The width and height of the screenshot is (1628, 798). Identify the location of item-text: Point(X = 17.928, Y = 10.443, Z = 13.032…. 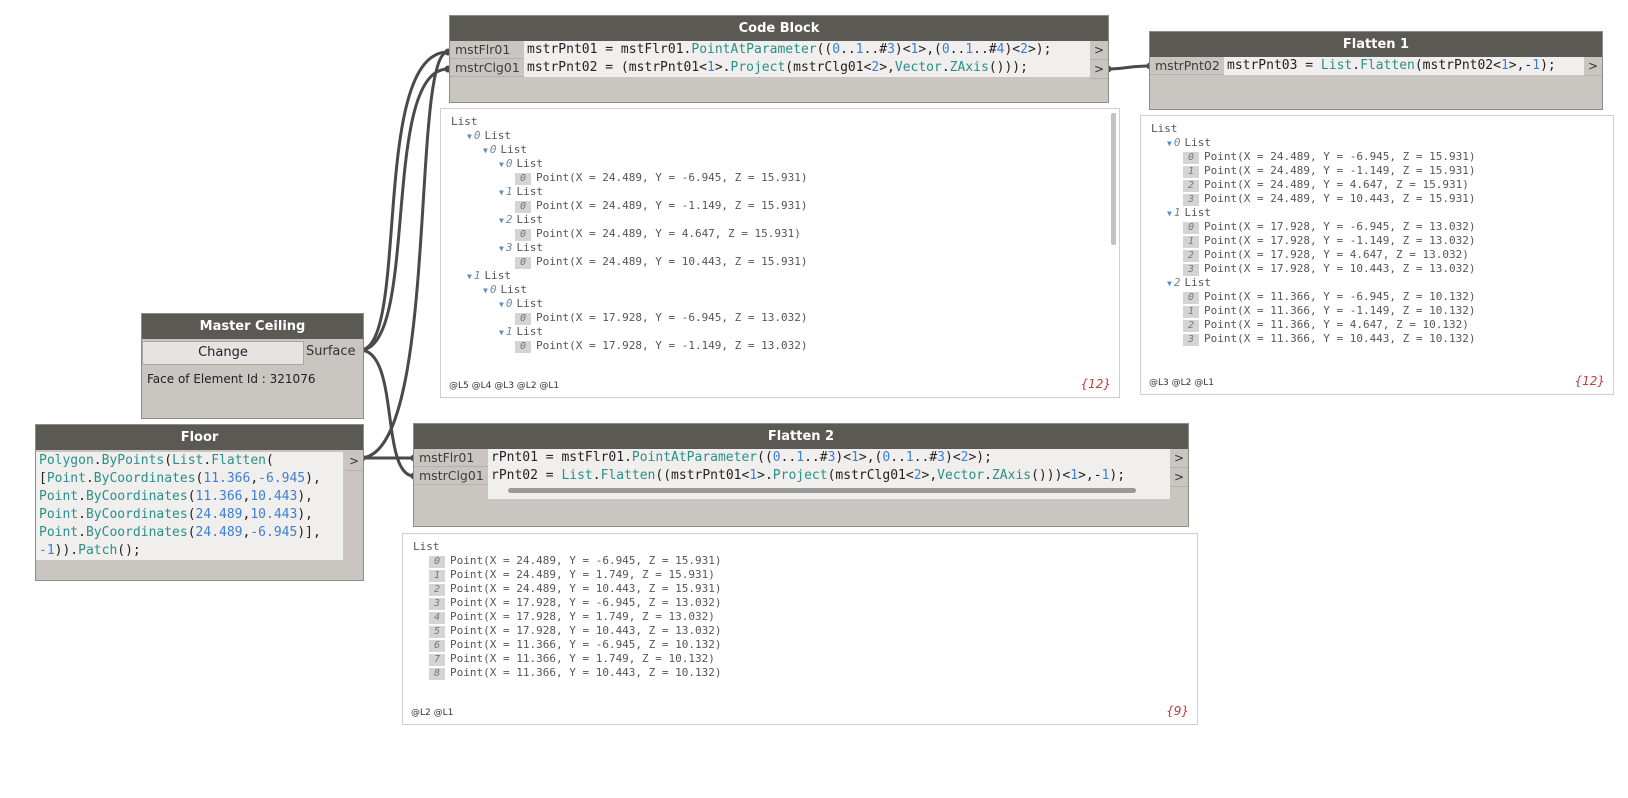
(1340, 268).